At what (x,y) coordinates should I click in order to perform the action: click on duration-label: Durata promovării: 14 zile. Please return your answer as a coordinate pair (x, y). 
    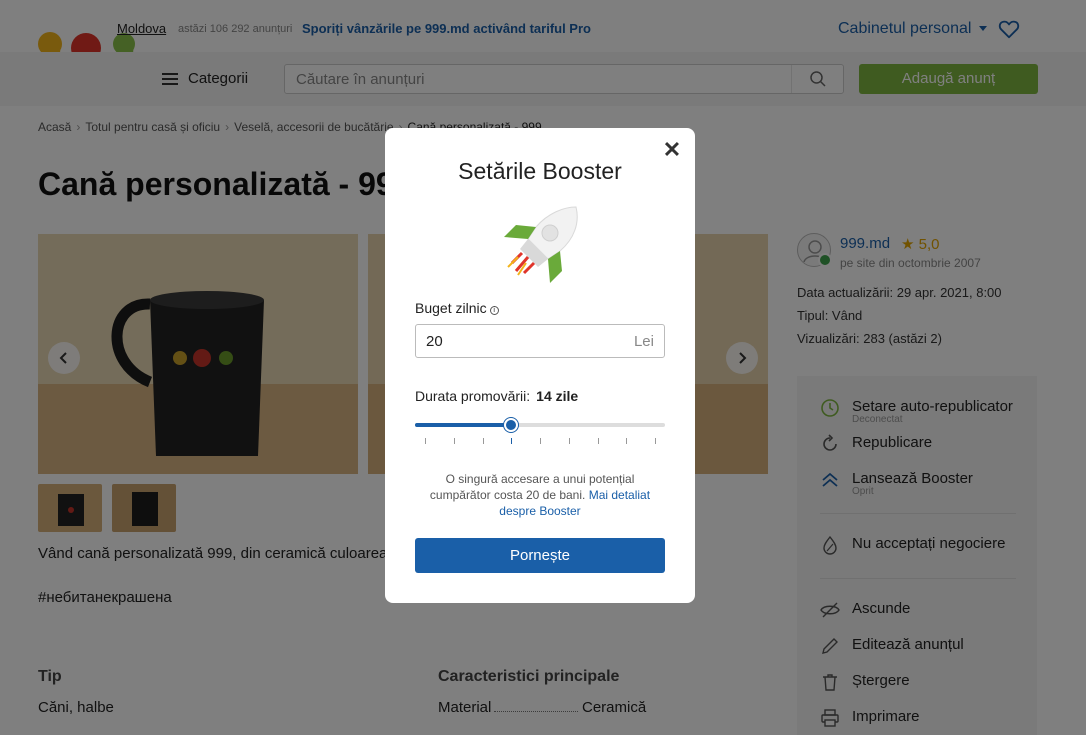
    Looking at the image, I should click on (496, 396).